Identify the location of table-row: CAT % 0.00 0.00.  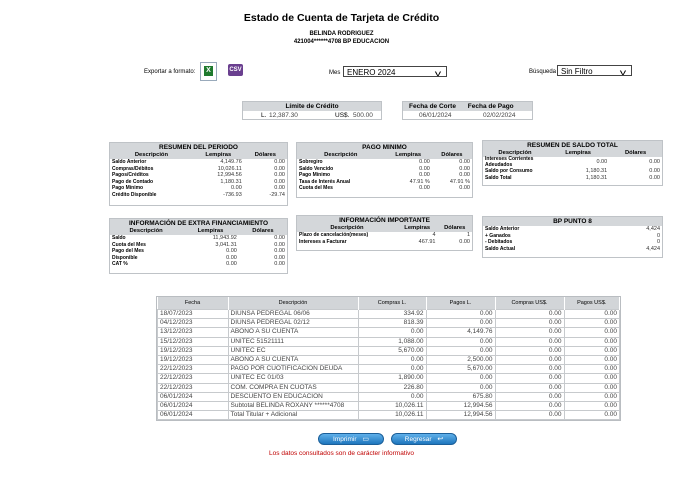
(198, 264).